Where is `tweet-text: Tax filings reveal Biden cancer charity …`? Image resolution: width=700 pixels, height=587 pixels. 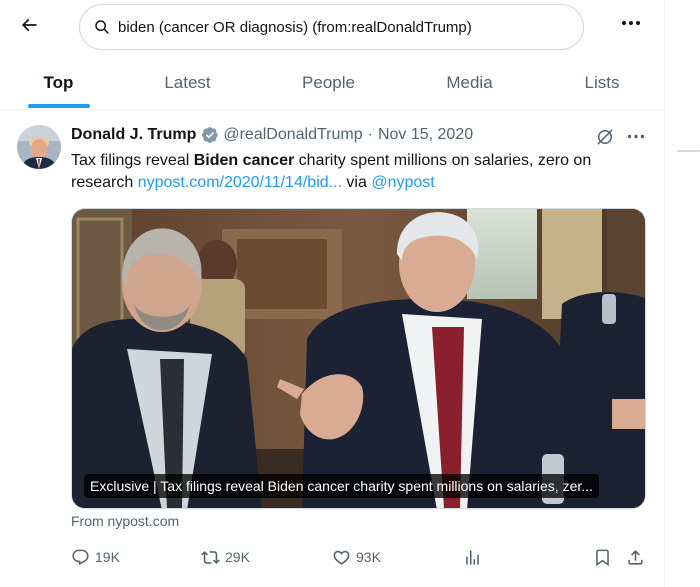 tweet-text: Tax filings reveal Biden cancer charity … is located at coordinates (358, 172).